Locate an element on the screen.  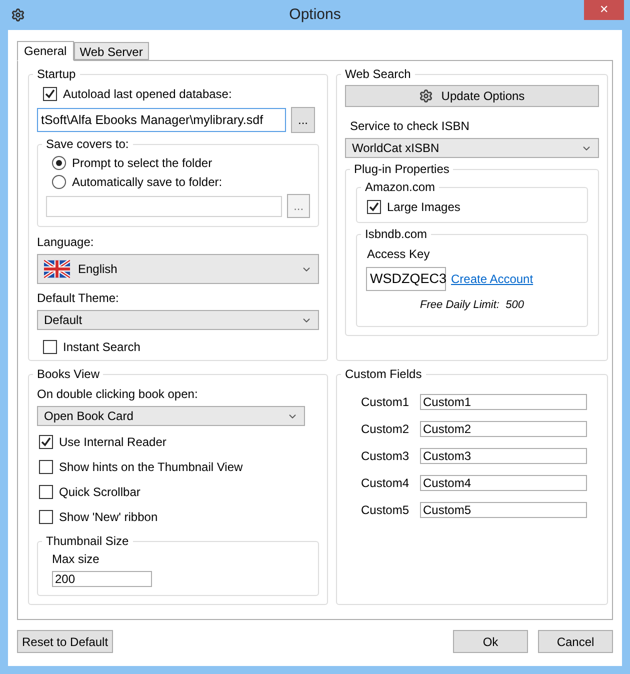
checkbox-label: Show hints on the Thumbnail View is located at coordinates (151, 467).